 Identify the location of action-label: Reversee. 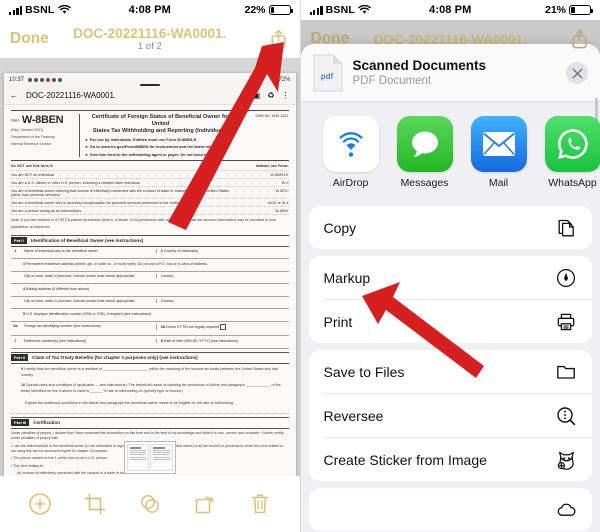
(353, 415).